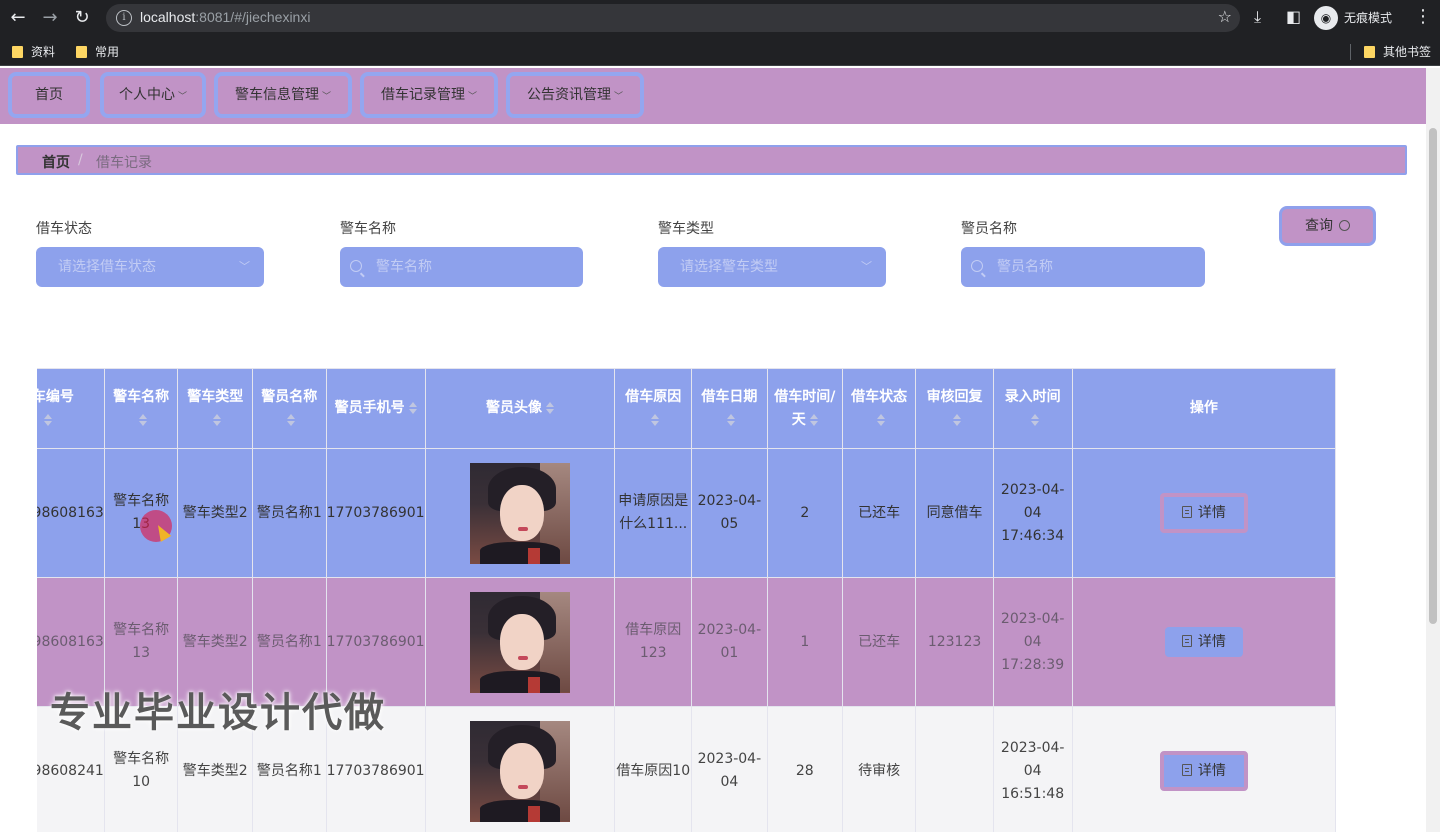  What do you see at coordinates (124, 163) in the screenshot?
I see `breadcrumb-current: 借车记录` at bounding box center [124, 163].